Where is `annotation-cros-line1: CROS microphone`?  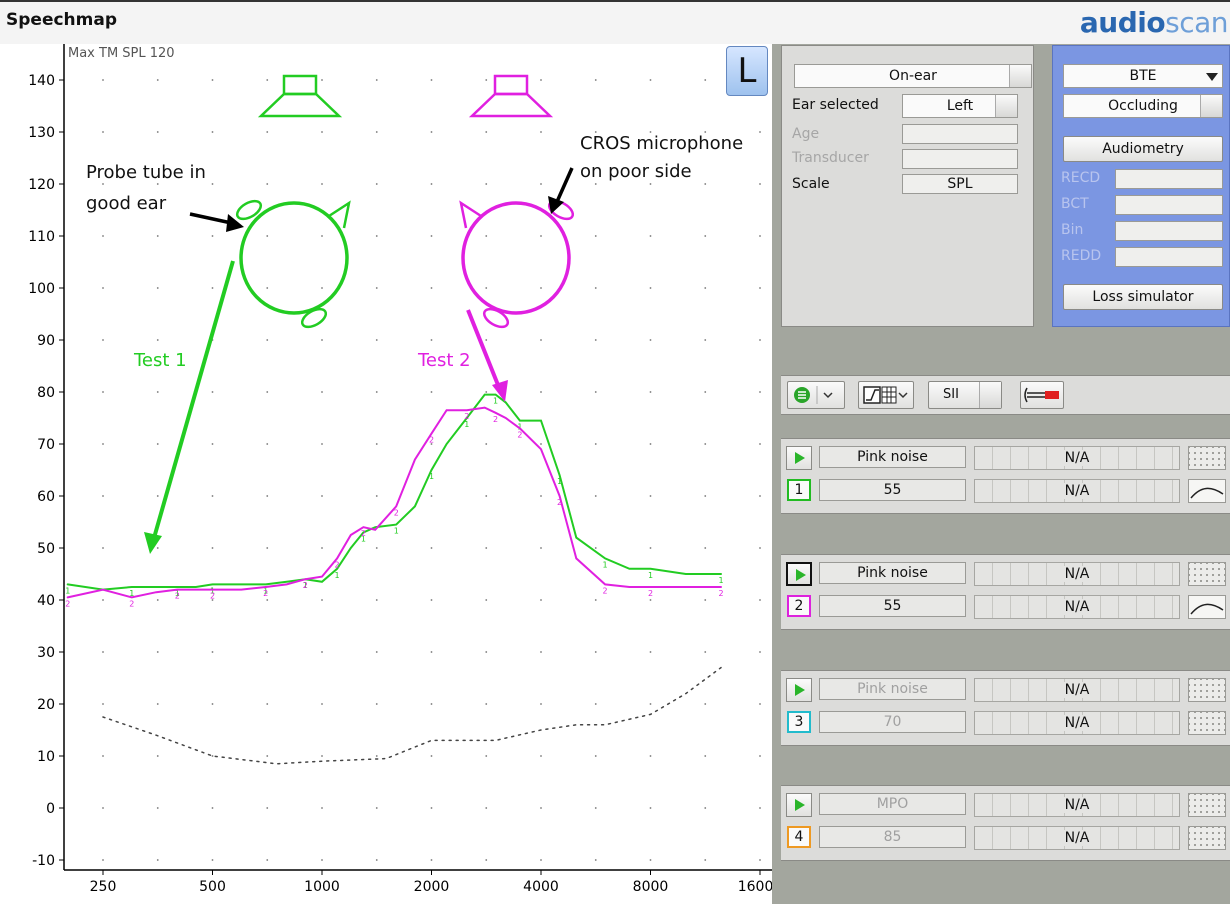
annotation-cros-line1: CROS microphone is located at coordinates (661, 143).